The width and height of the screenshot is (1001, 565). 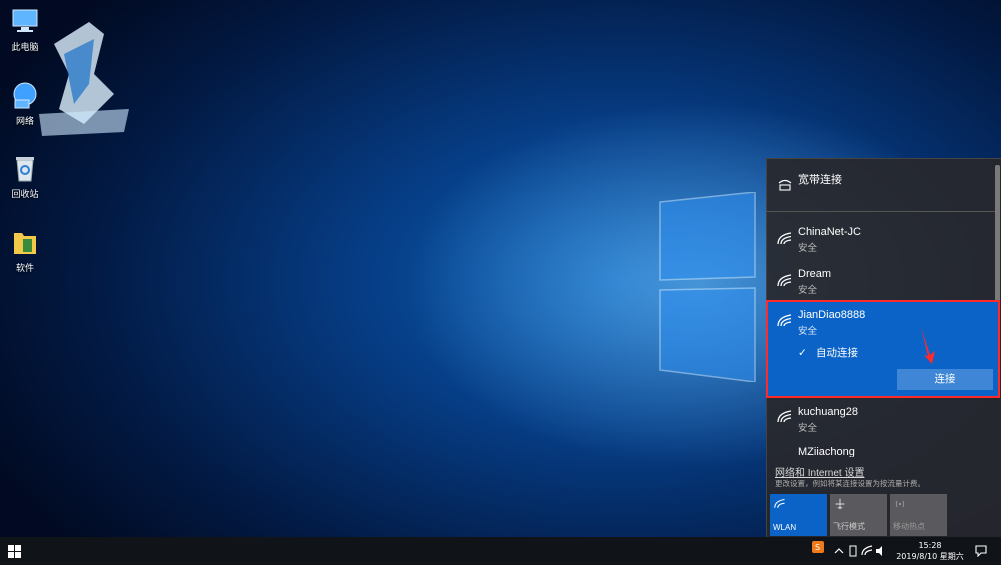 What do you see at coordinates (853, 551) in the screenshot?
I see `battery-icon` at bounding box center [853, 551].